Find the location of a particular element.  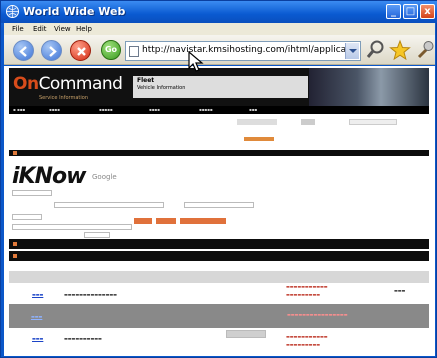

header-box-subtitle: Vehicle Information is located at coordinates (161, 88).